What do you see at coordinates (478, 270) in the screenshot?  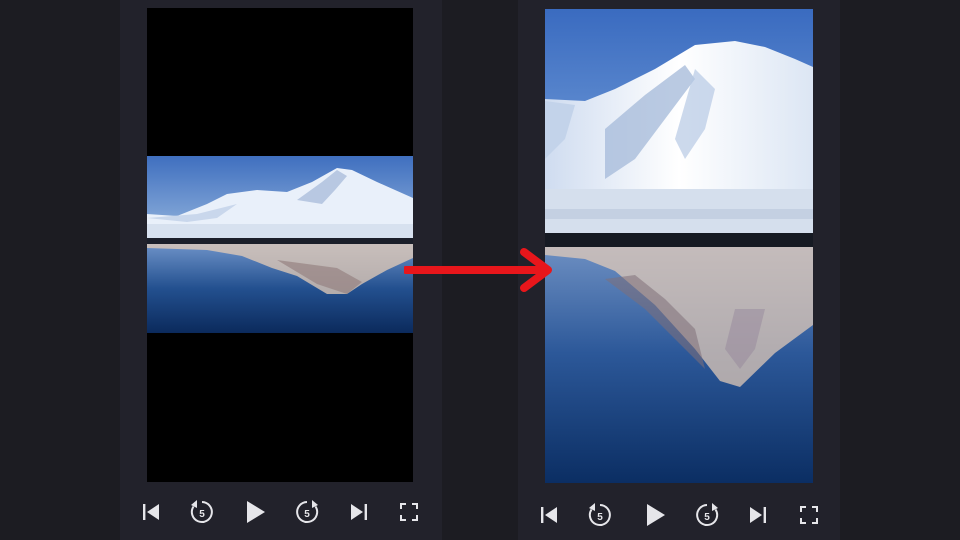 I see `right-arrow-icon` at bounding box center [478, 270].